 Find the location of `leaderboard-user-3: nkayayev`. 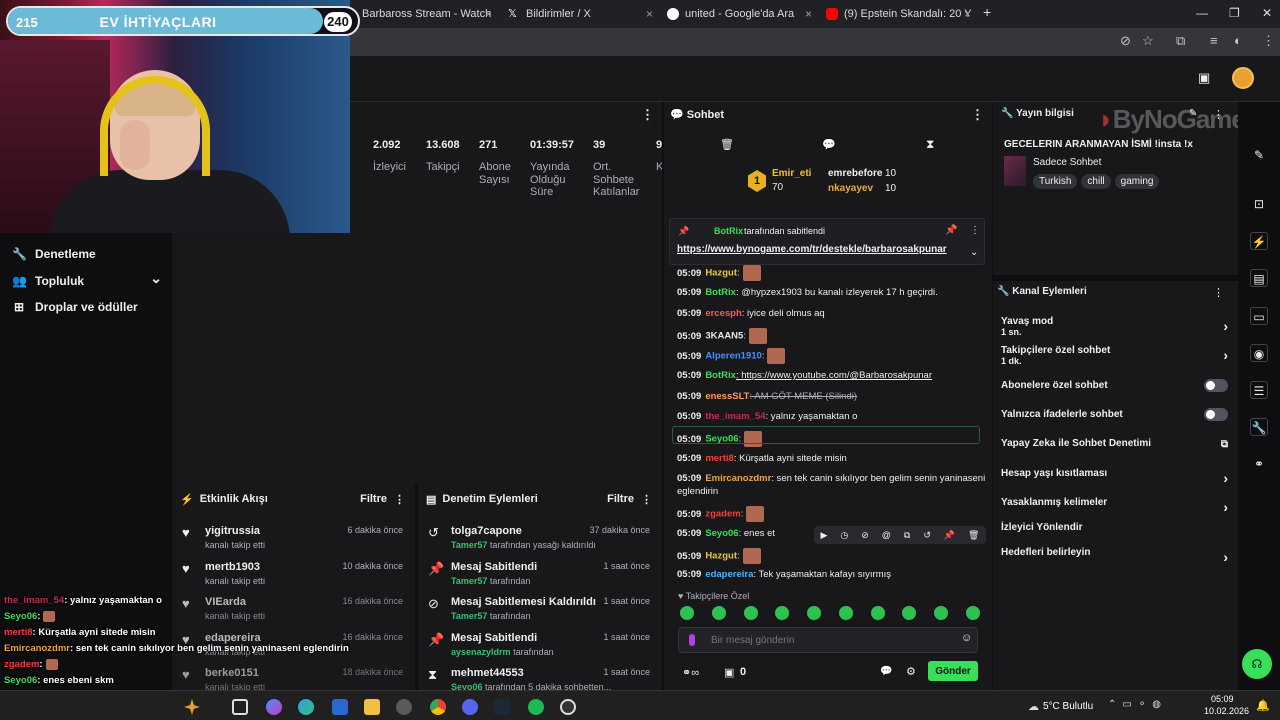

leaderboard-user-3: nkayayev is located at coordinates (850, 188).